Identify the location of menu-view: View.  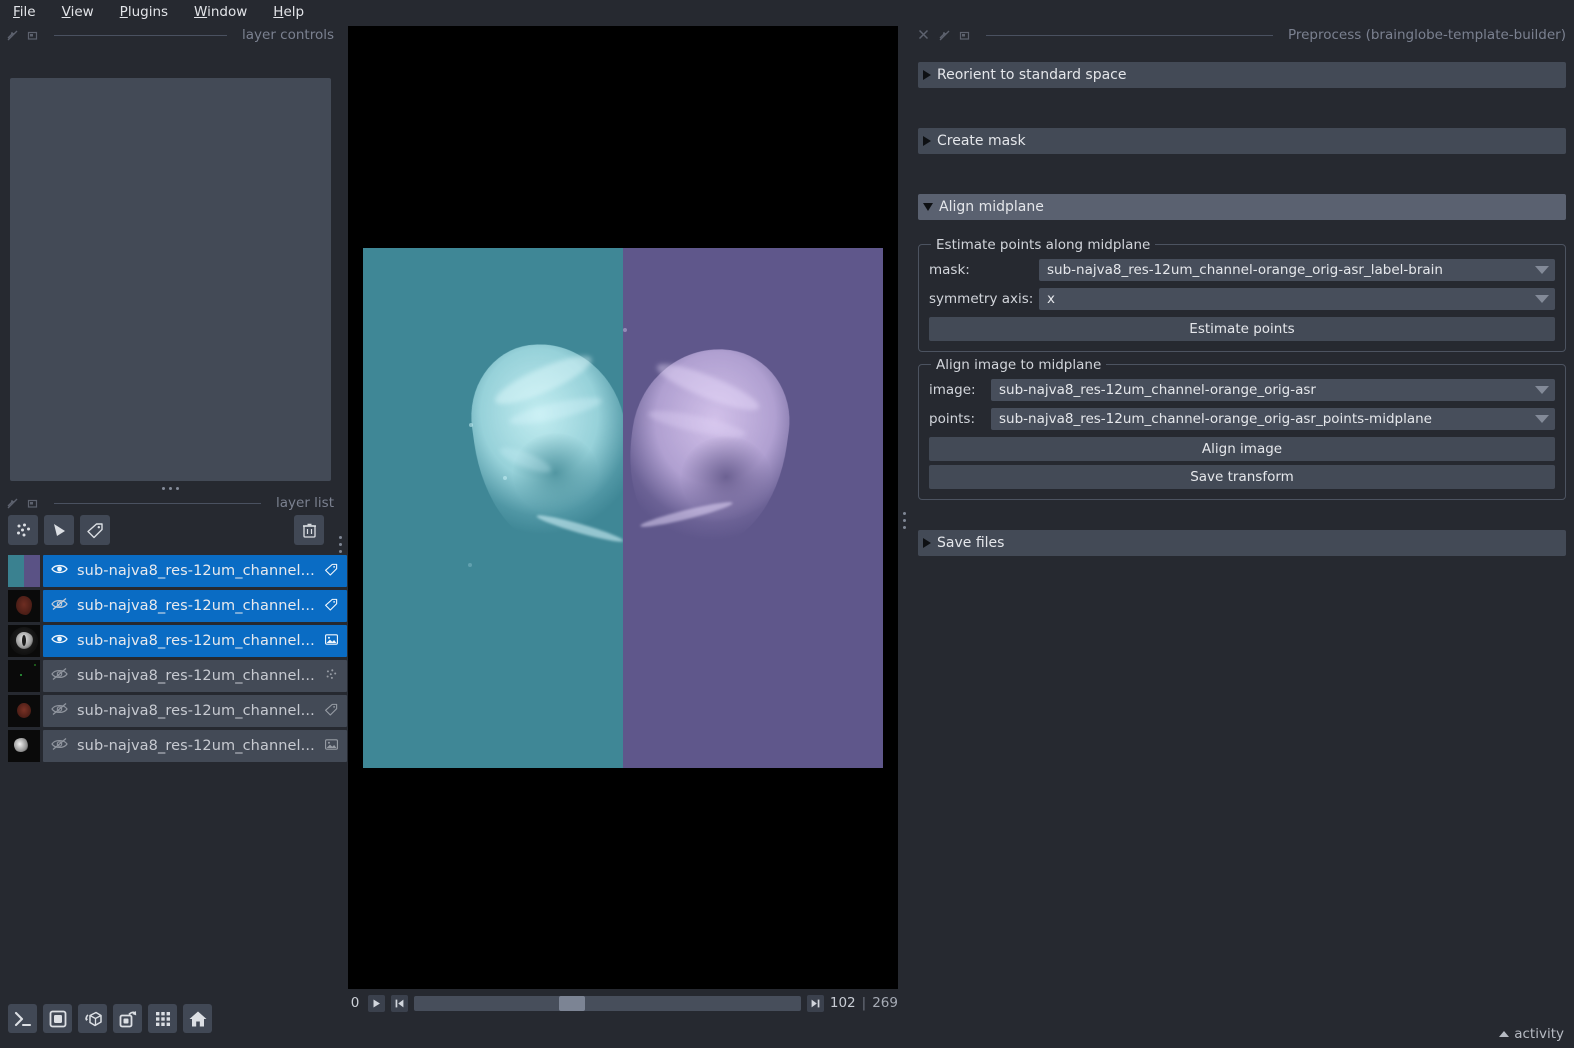
(78, 12).